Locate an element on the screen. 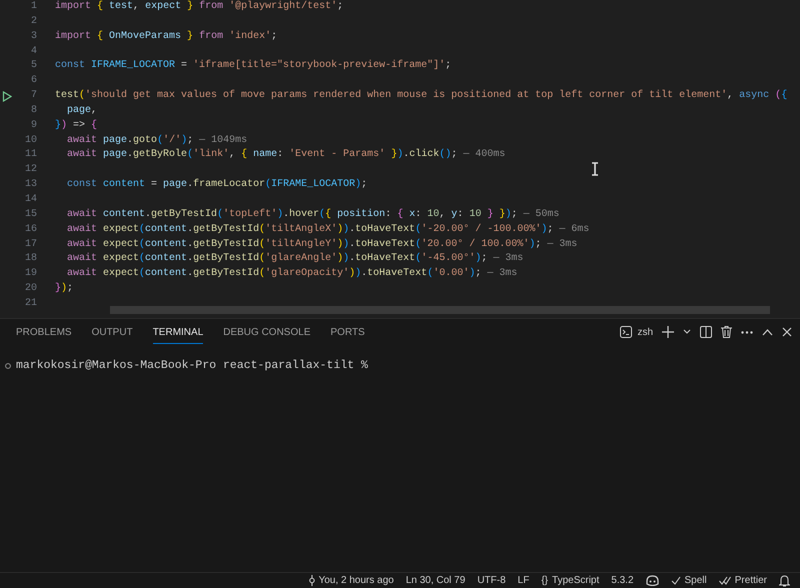 The height and width of the screenshot is (588, 800). double-check-icon is located at coordinates (724, 580).